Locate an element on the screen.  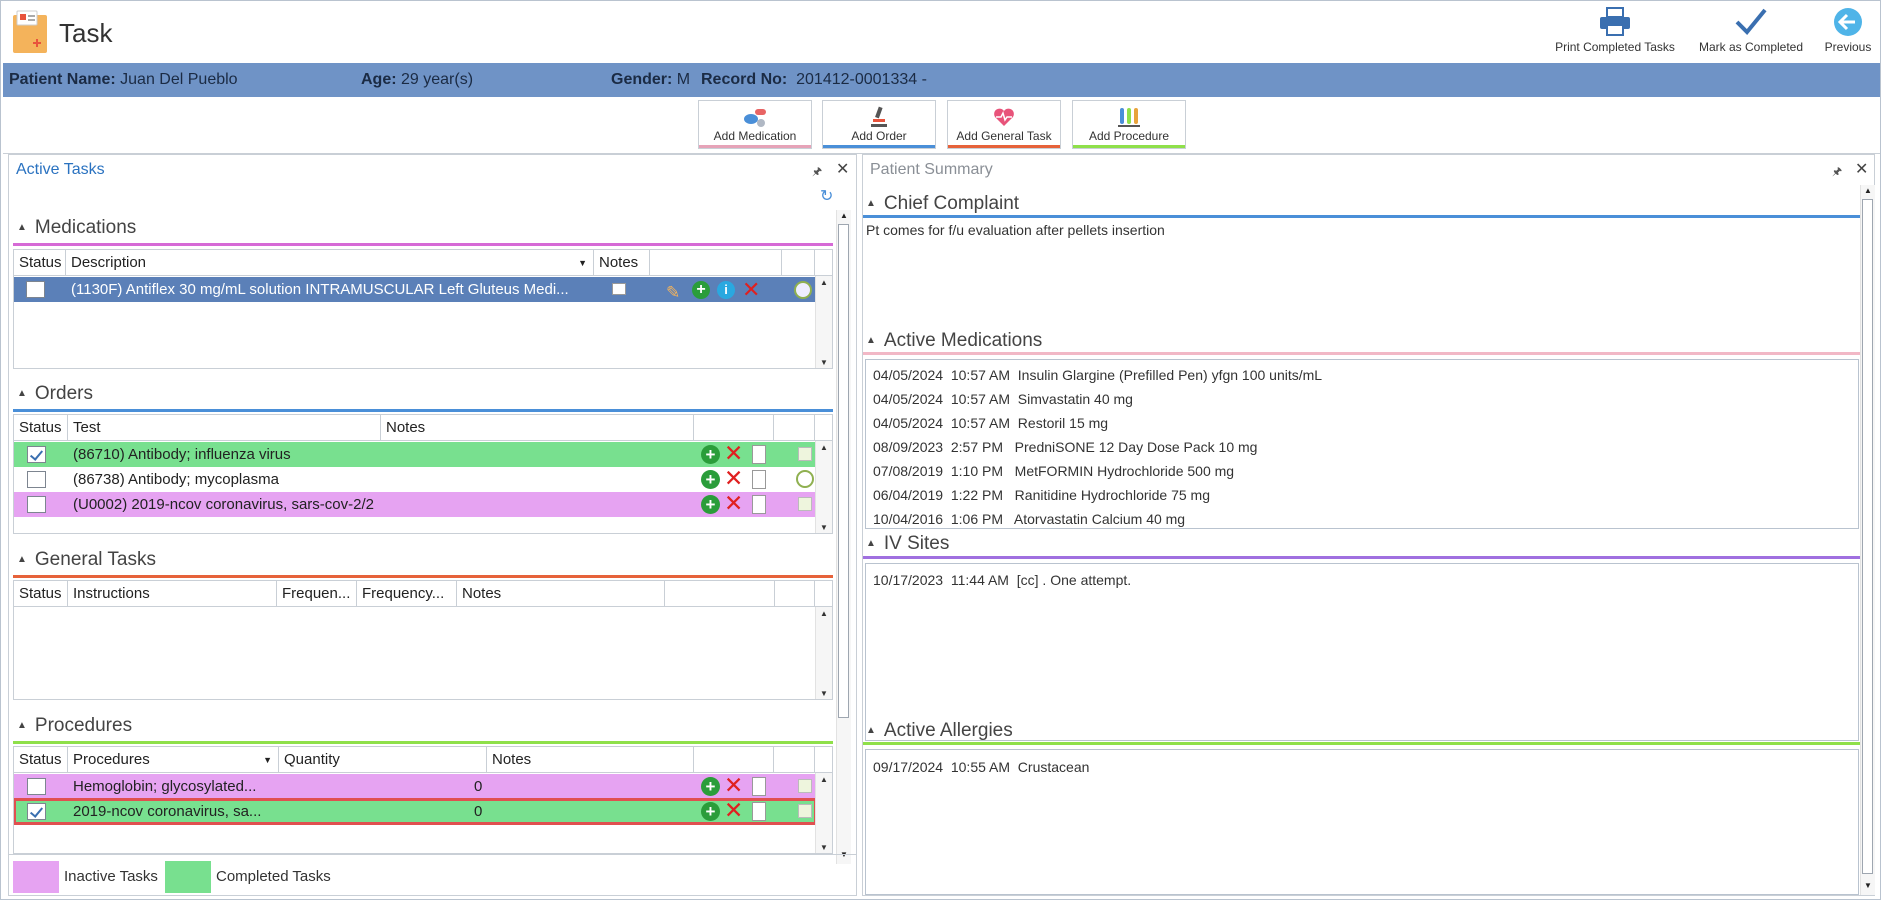
general-tasks-scrollbar: ▲ ▼ is located at coordinates (823, 653).